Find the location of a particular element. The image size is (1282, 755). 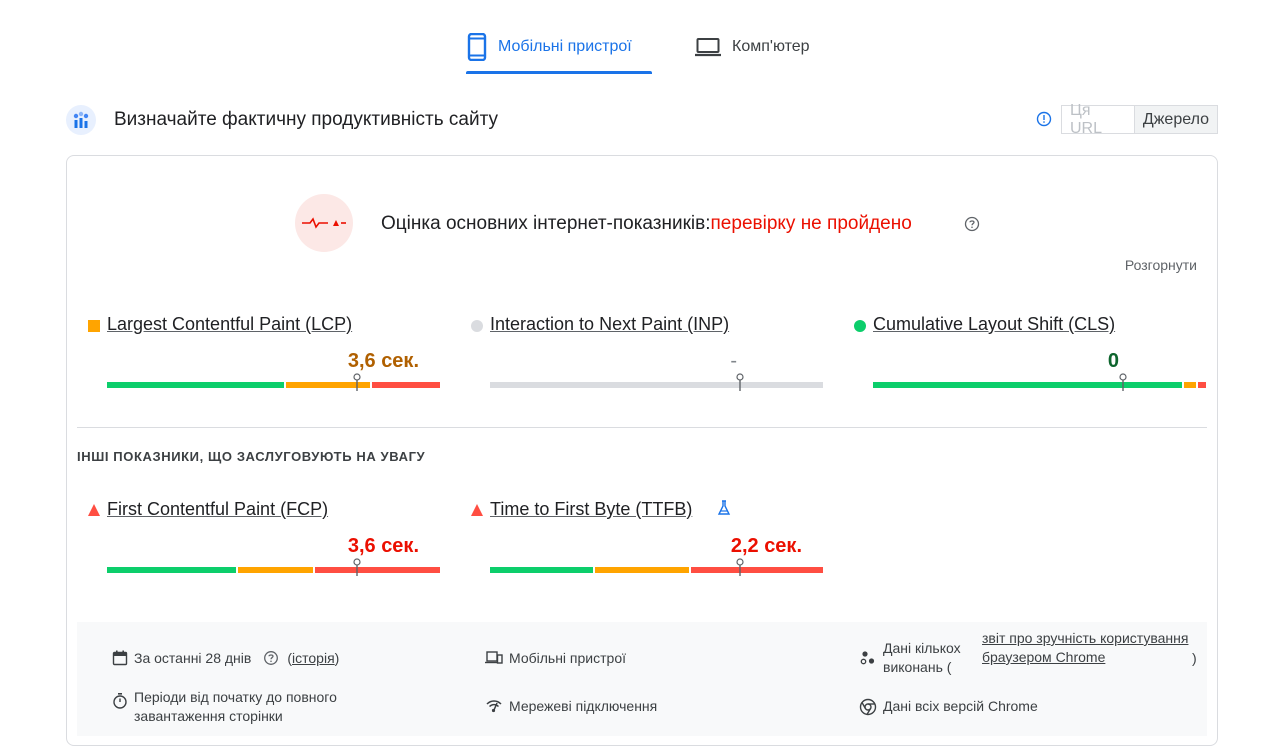

stopwatch-icon is located at coordinates (120, 701).